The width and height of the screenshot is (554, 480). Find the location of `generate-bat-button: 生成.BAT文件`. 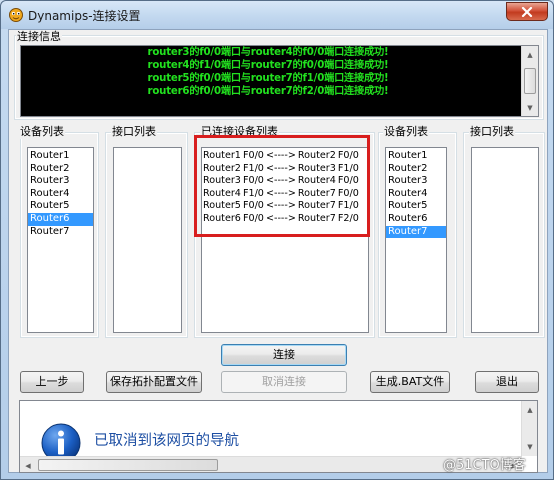

generate-bat-button: 生成.BAT文件 is located at coordinates (410, 382).